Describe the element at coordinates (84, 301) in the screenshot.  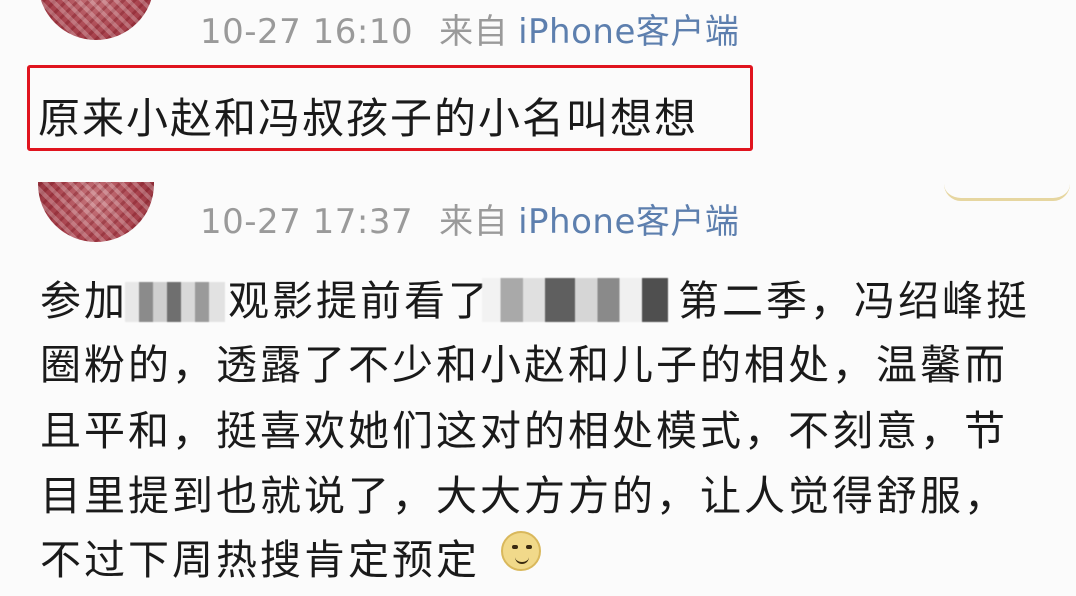
I see `line1-start: 参加` at that location.